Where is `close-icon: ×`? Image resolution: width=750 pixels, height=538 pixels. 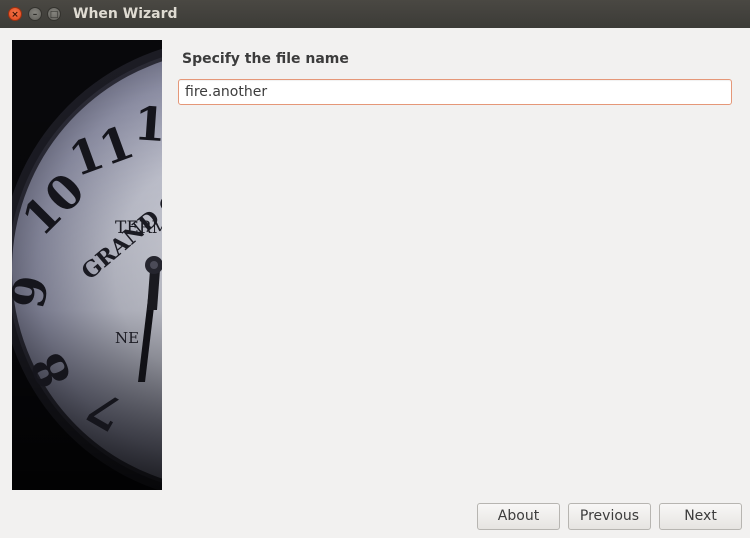 close-icon: × is located at coordinates (15, 15).